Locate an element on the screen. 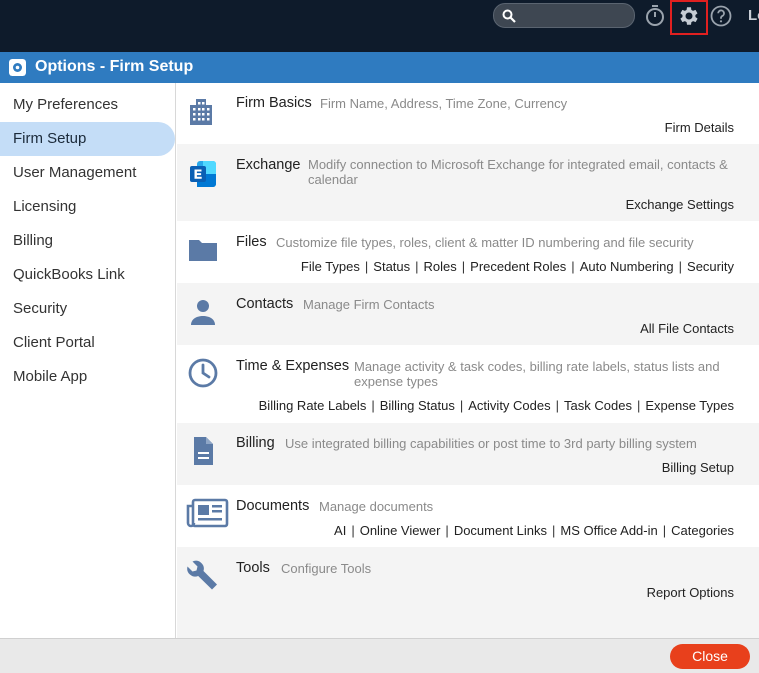 The width and height of the screenshot is (759, 673). section-title: Time & Expenses is located at coordinates (293, 366).